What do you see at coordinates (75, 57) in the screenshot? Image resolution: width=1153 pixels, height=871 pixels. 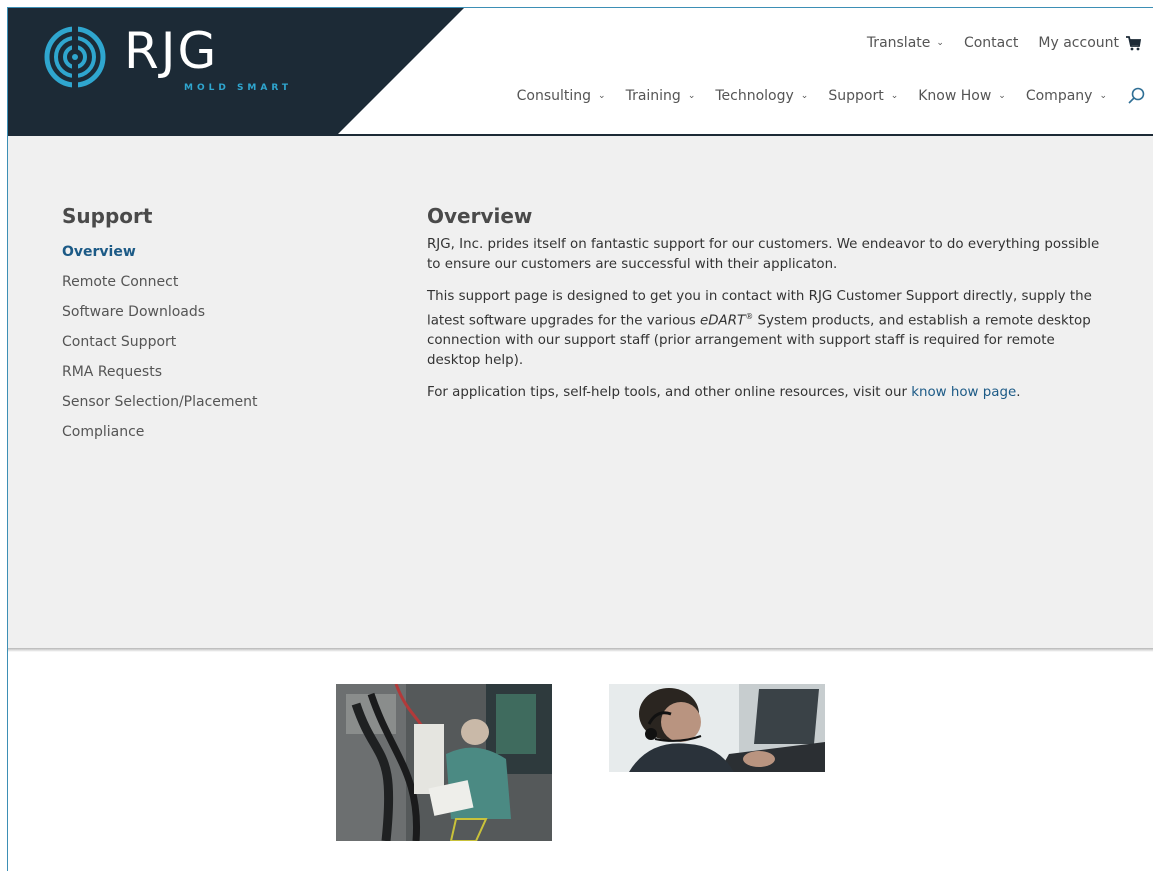 I see `logo-signal-icon` at bounding box center [75, 57].